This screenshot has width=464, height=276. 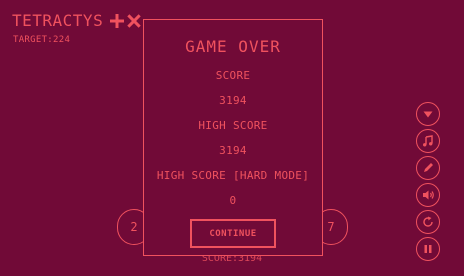 I want to click on menu-button, so click(x=428, y=114).